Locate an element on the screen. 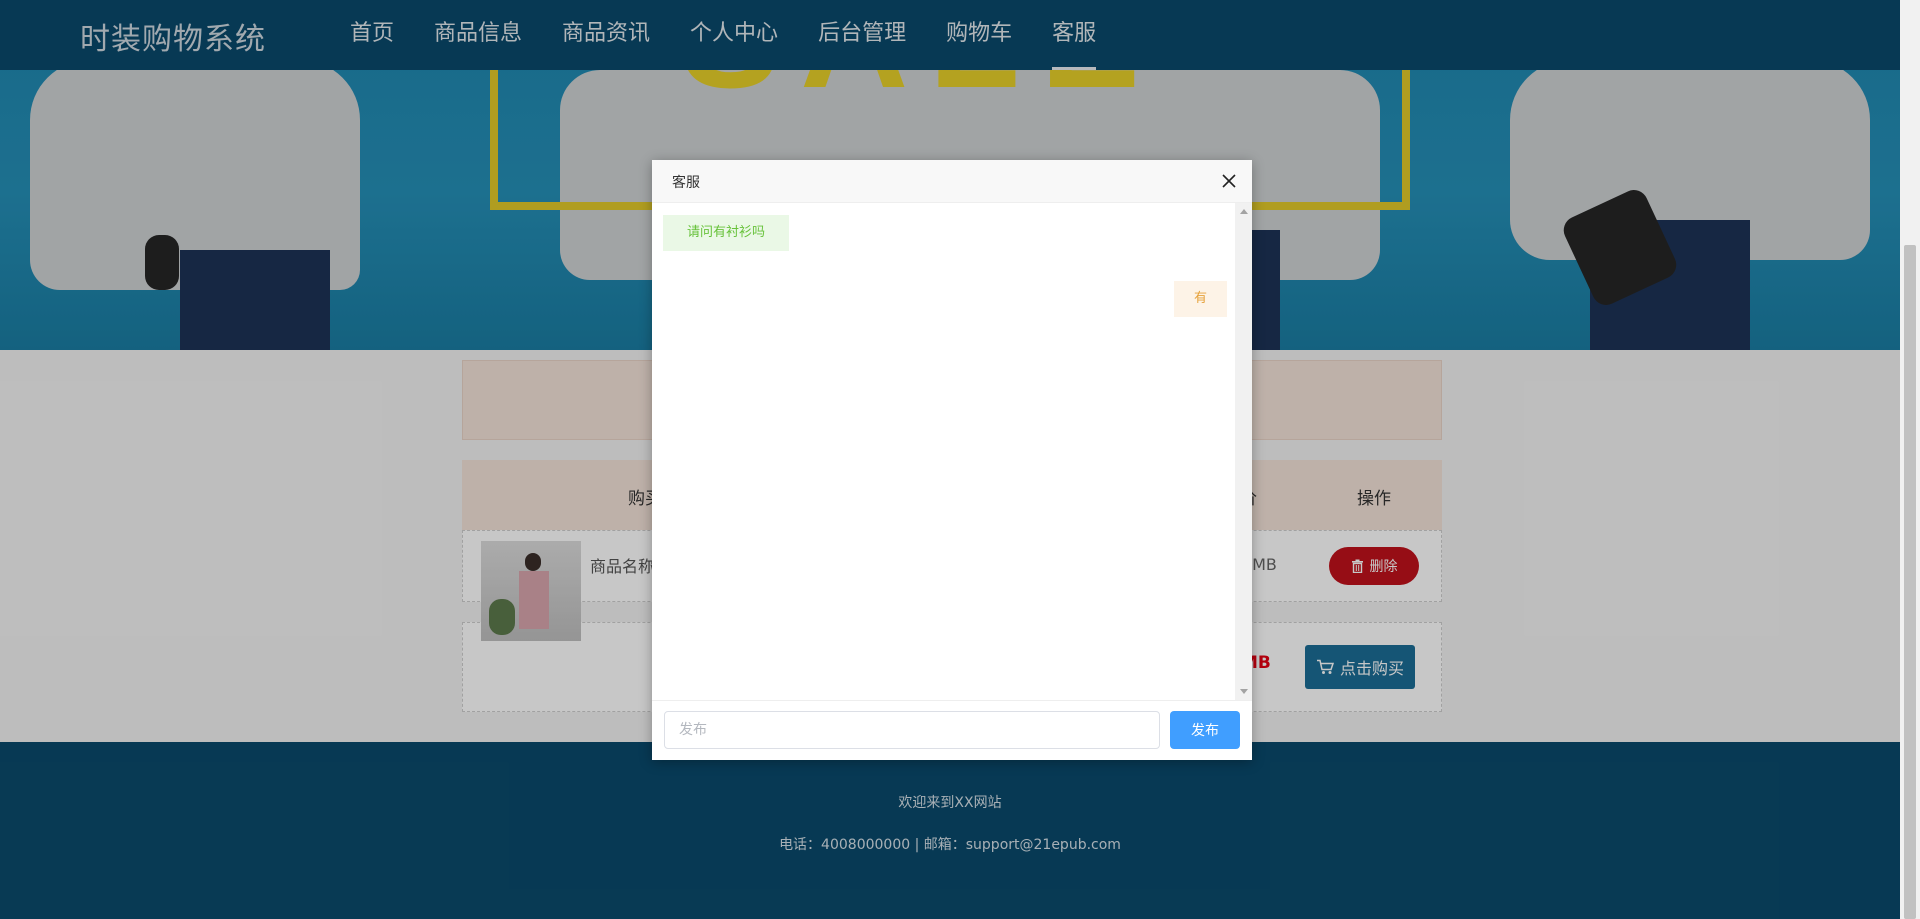 Image resolution: width=1920 pixels, height=919 pixels. page-scrollbar is located at coordinates (1910, 459).